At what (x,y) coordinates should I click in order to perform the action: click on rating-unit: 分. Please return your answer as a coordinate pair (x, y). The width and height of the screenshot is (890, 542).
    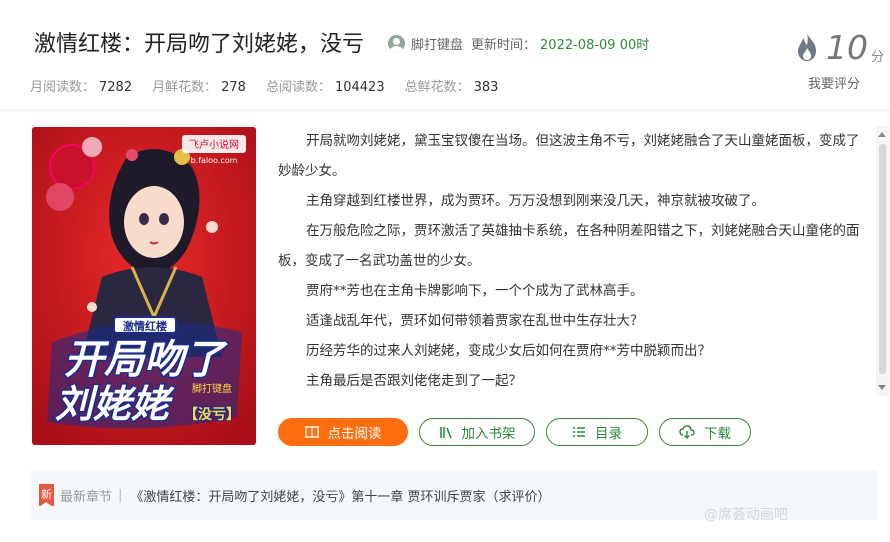
    Looking at the image, I should click on (878, 57).